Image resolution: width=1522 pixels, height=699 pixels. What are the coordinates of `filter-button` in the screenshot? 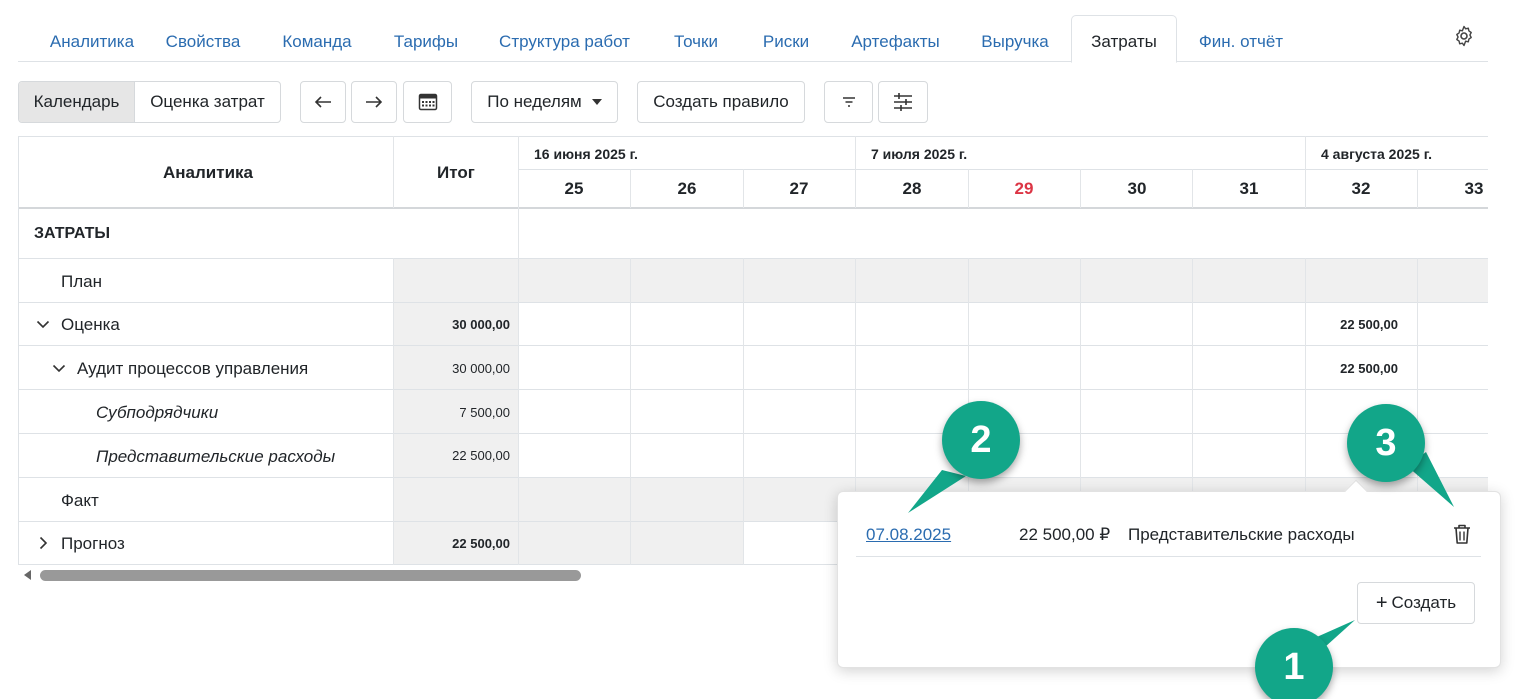 It's located at (848, 102).